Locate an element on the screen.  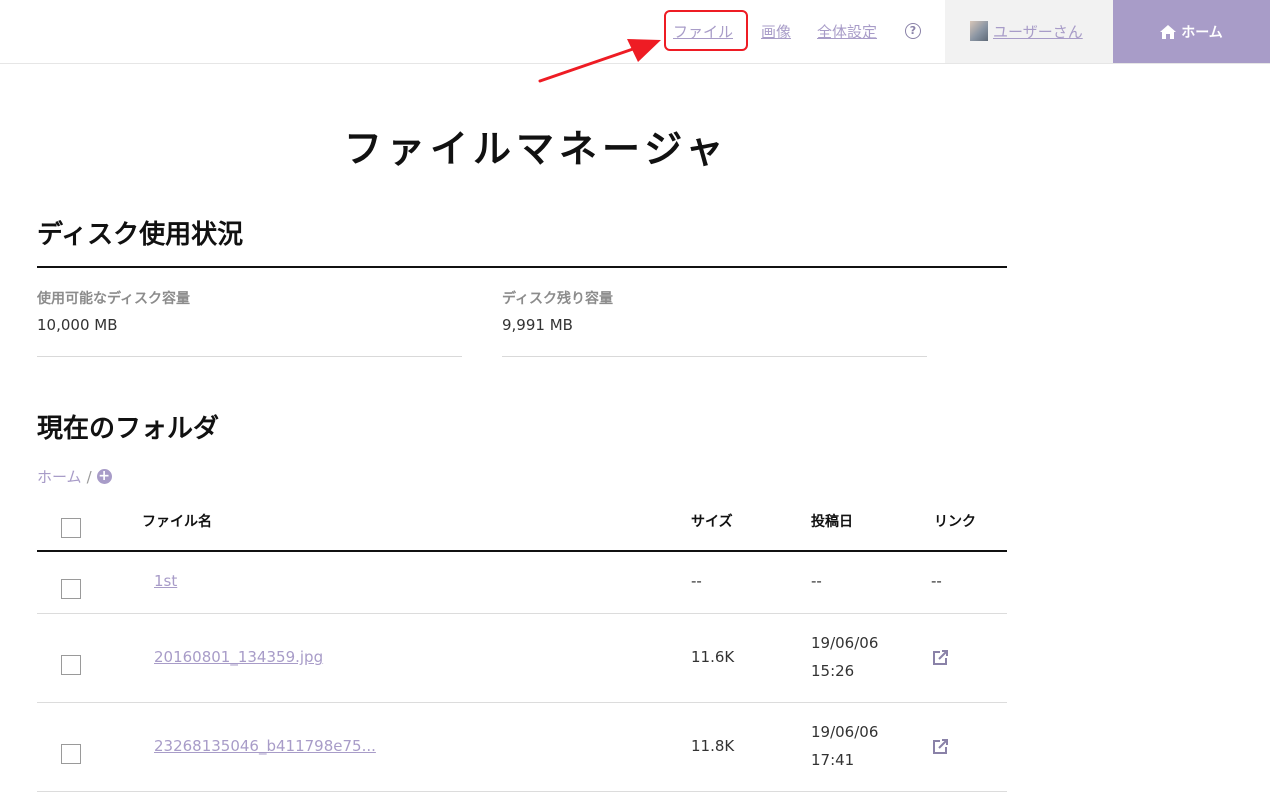
nav-images-link: 画像 is located at coordinates (776, 31).